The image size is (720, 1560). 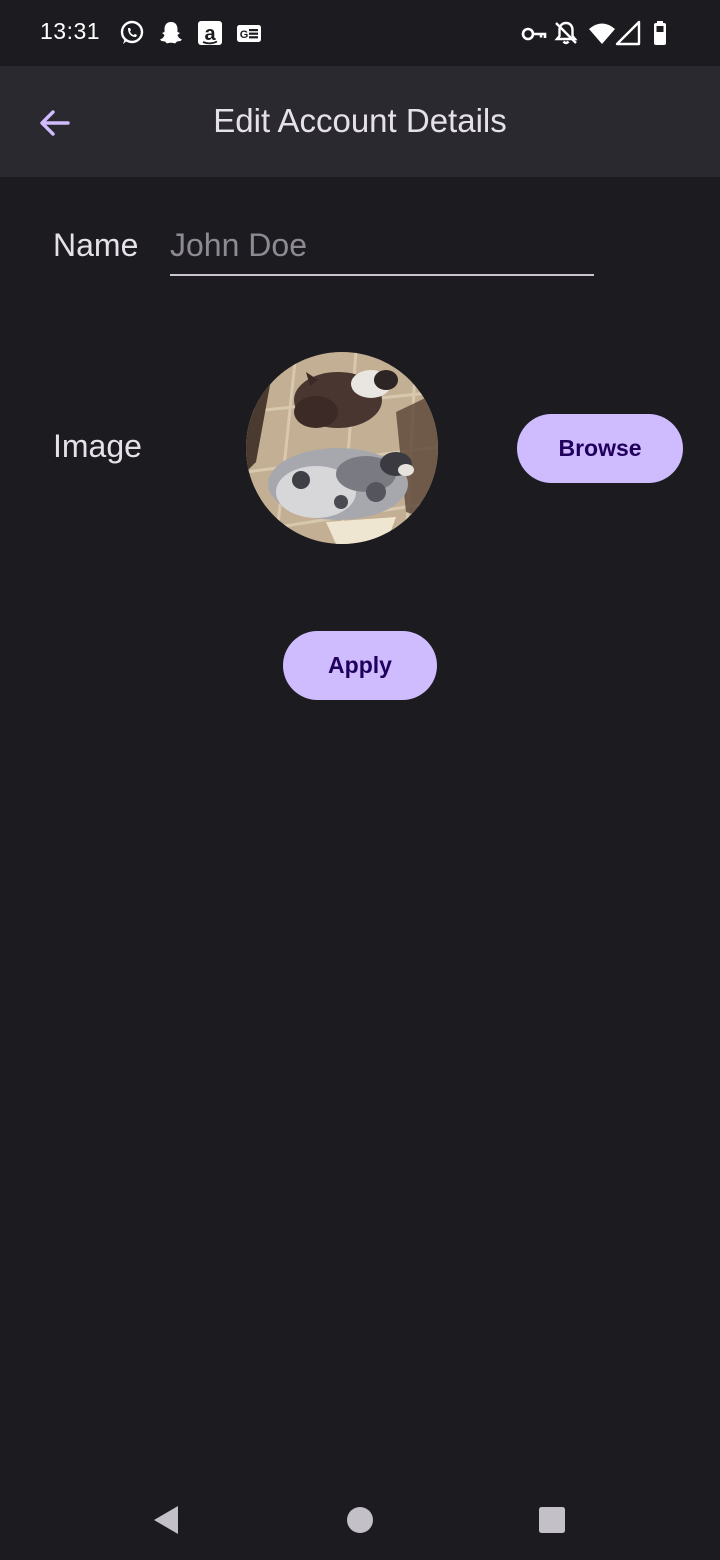 What do you see at coordinates (534, 33) in the screenshot?
I see `vpn-key-icon` at bounding box center [534, 33].